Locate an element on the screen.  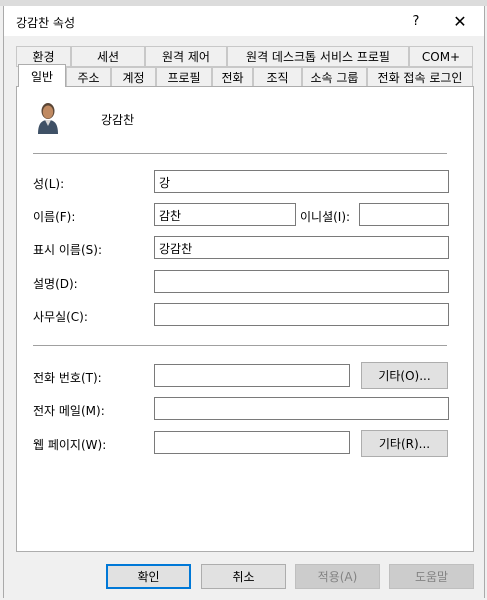
first-name-label: 이름(F): is located at coordinates (54, 217).